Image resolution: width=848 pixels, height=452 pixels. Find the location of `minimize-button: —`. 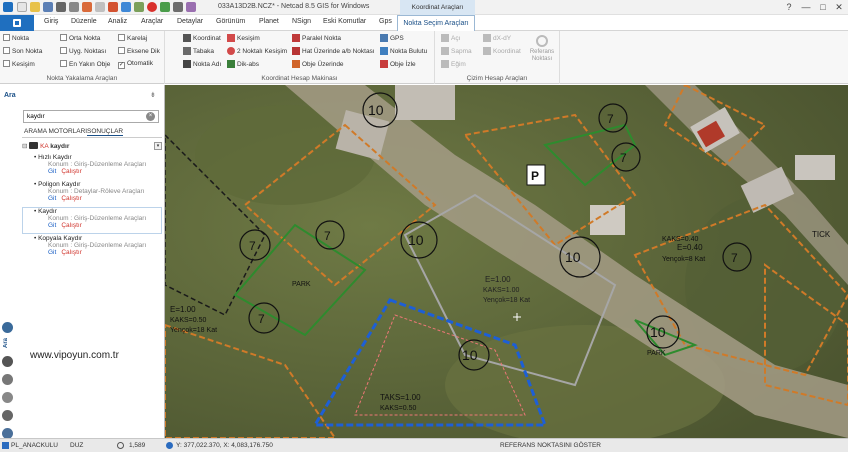

minimize-button: — is located at coordinates (806, 7).